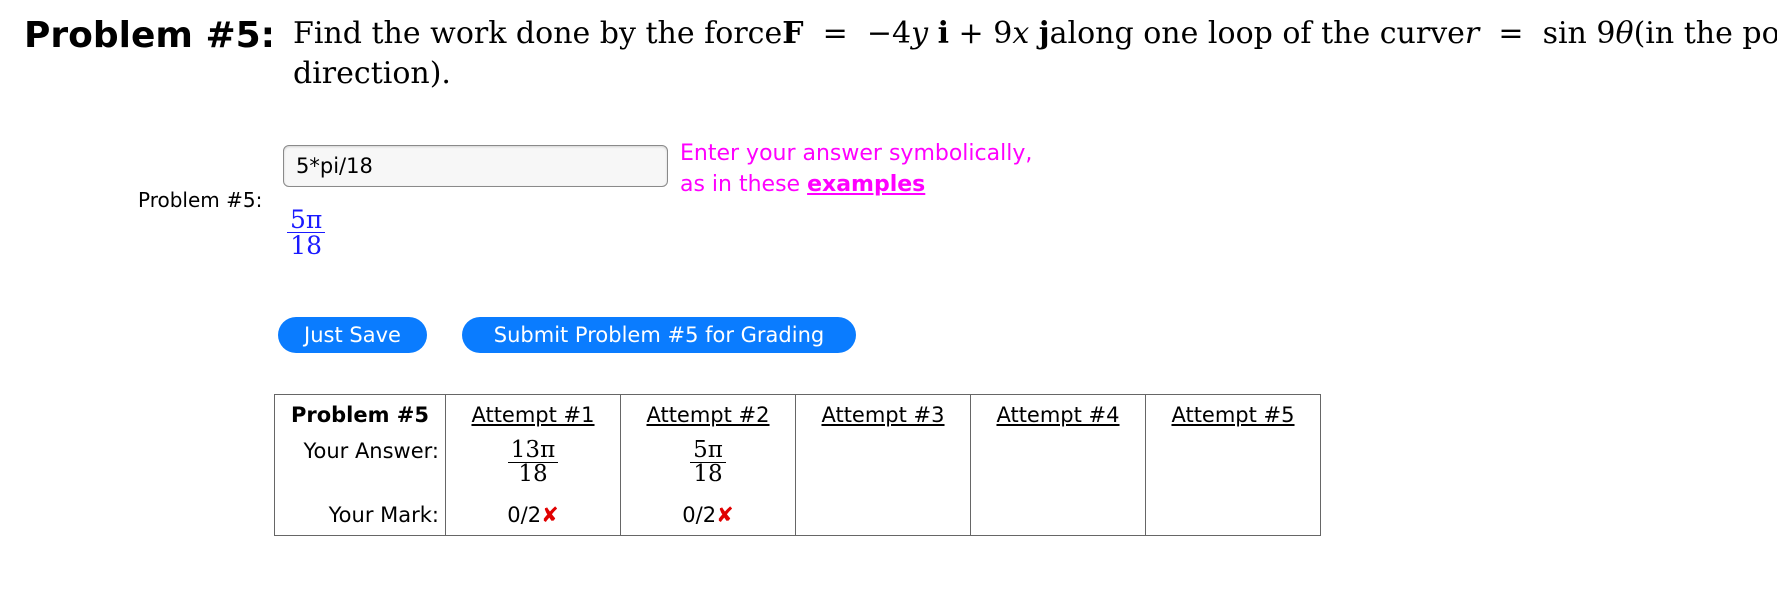 The height and width of the screenshot is (605, 1777). I want to click on curve-equation: r = sin 9θ, so click(1549, 33).